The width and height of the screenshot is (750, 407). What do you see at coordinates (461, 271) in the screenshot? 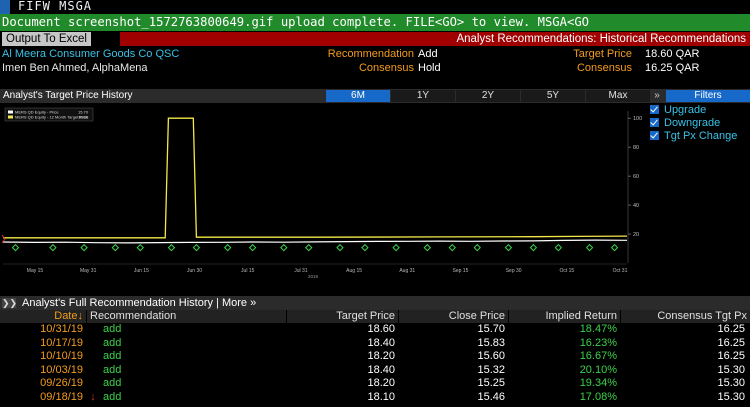
I see `x-tick-label: Sep 15` at bounding box center [461, 271].